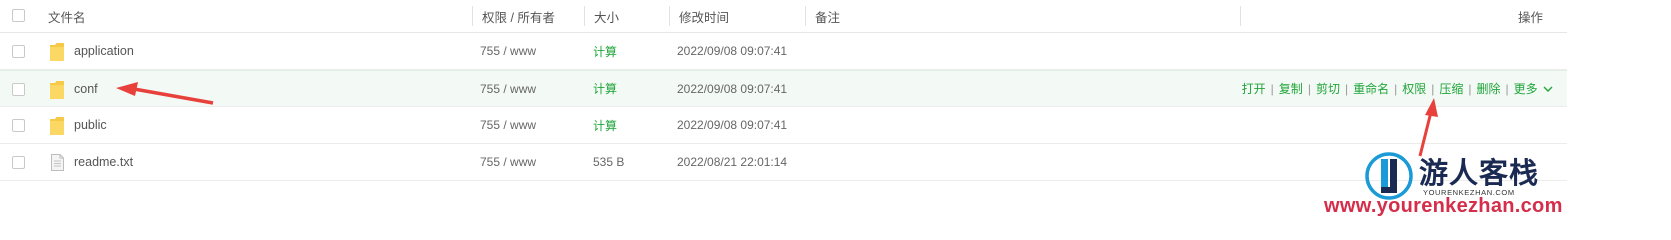  Describe the element at coordinates (1451, 88) in the screenshot. I see `compress-action: 压缩` at that location.